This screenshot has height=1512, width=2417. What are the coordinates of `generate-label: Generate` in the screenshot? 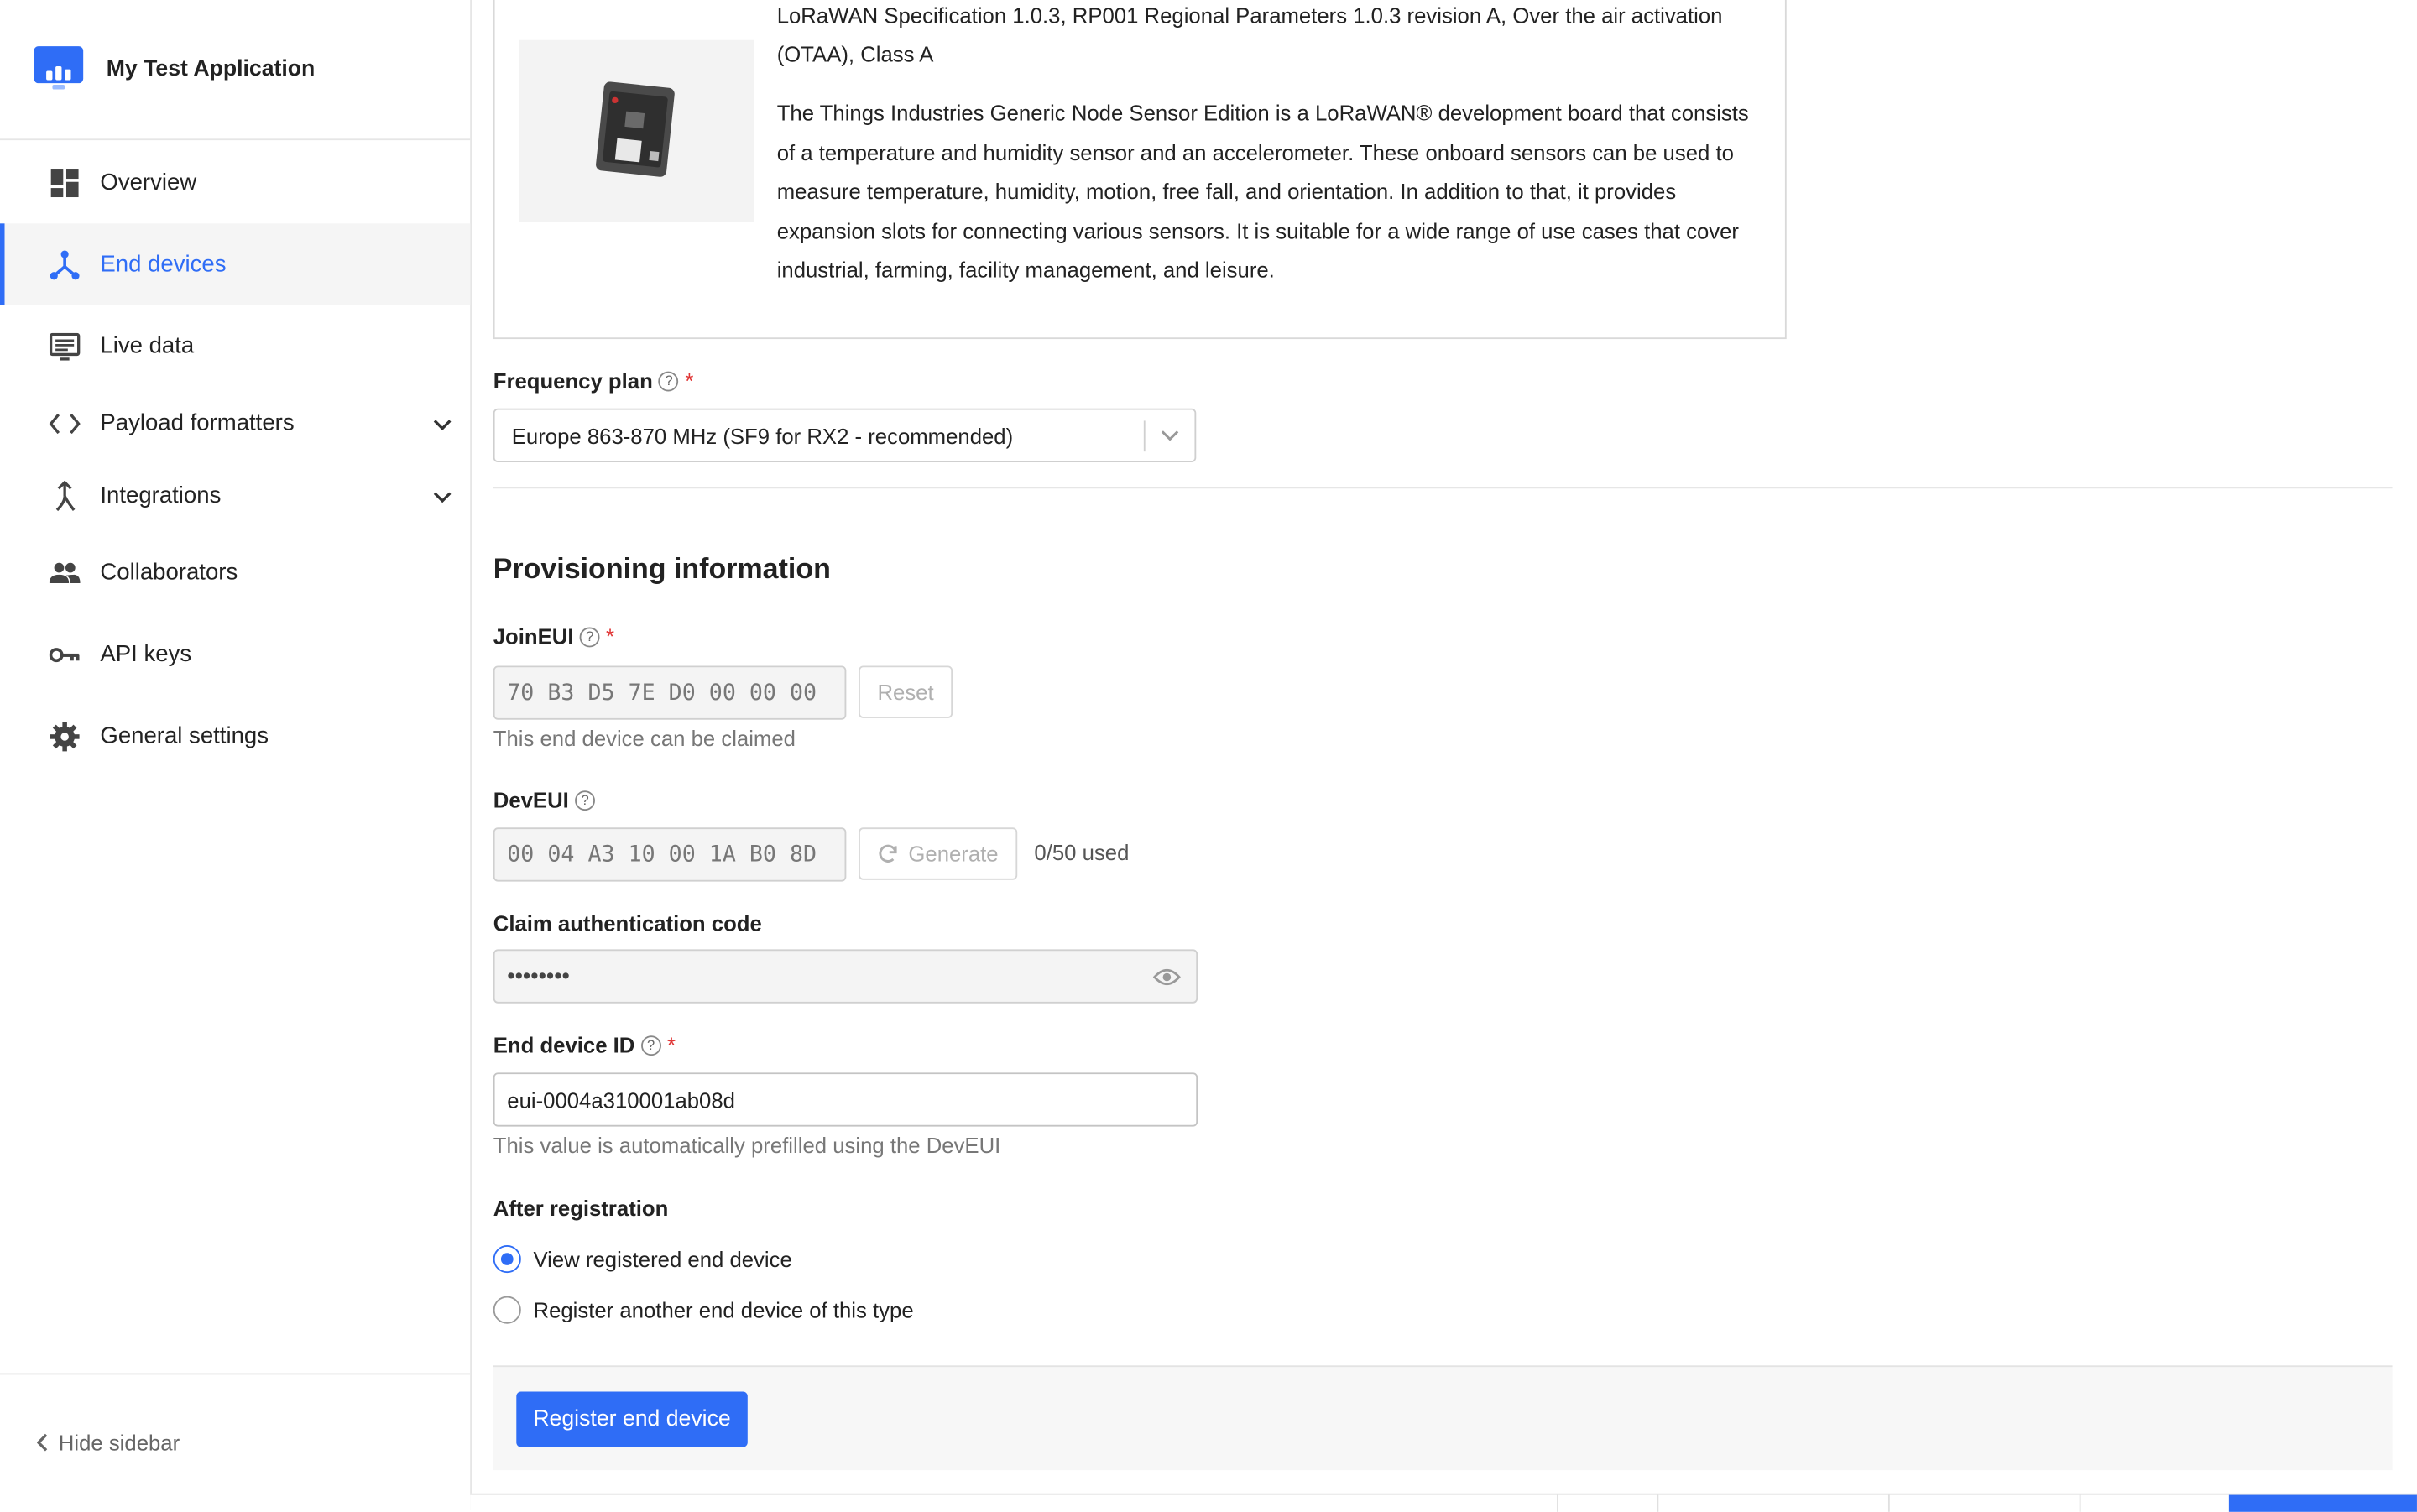 It's located at (953, 854).